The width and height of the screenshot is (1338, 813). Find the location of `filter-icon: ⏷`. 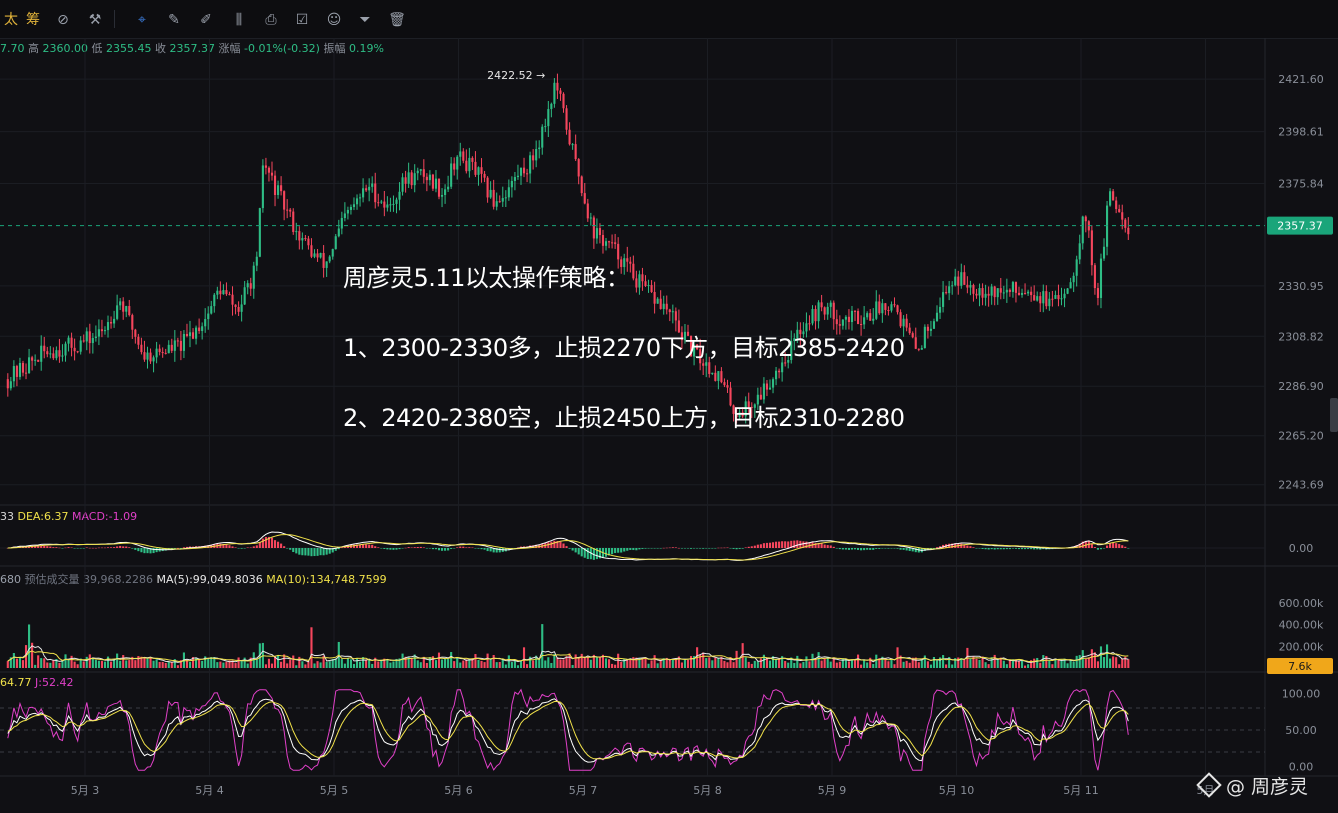

filter-icon: ⏷ is located at coordinates (365, 20).